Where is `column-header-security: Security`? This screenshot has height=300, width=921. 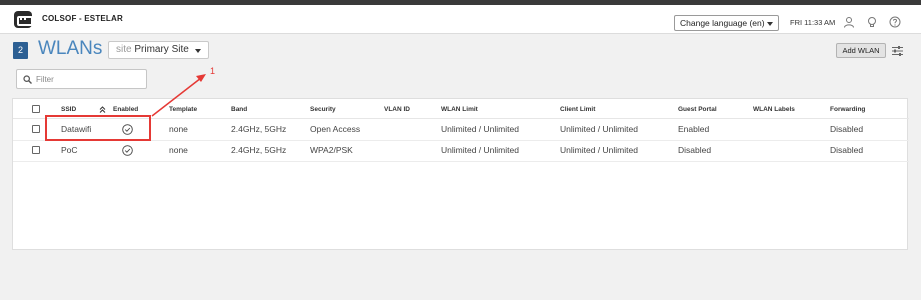 column-header-security: Security is located at coordinates (323, 109).